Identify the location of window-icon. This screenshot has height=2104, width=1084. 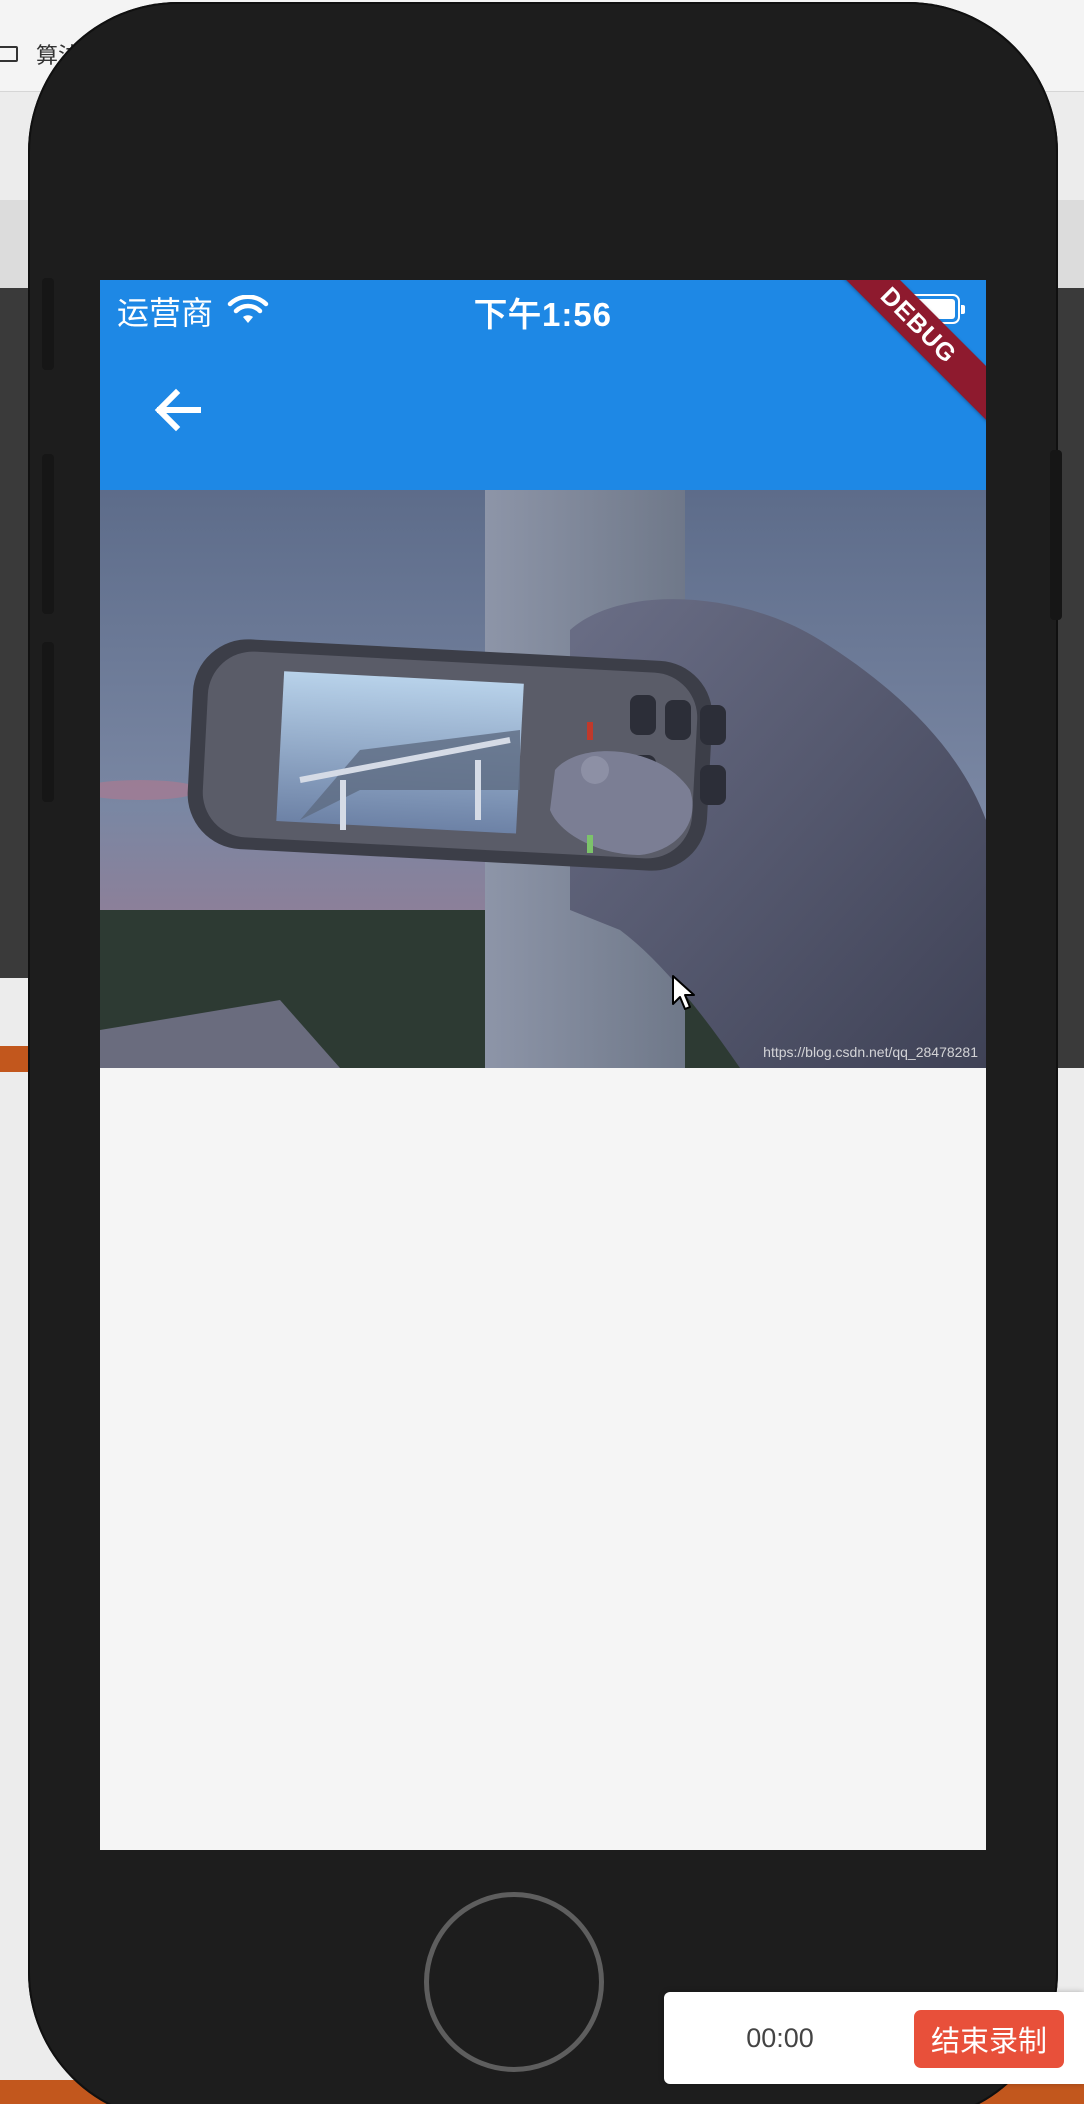
(9, 54).